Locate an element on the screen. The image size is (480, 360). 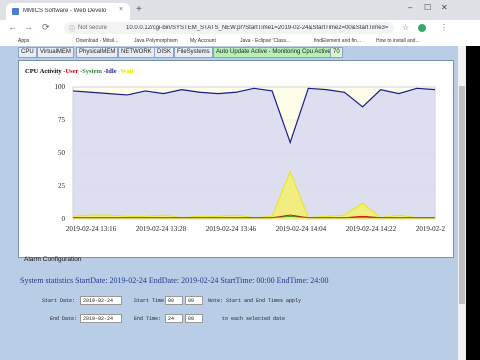
legend-system: -System is located at coordinates (90, 71).